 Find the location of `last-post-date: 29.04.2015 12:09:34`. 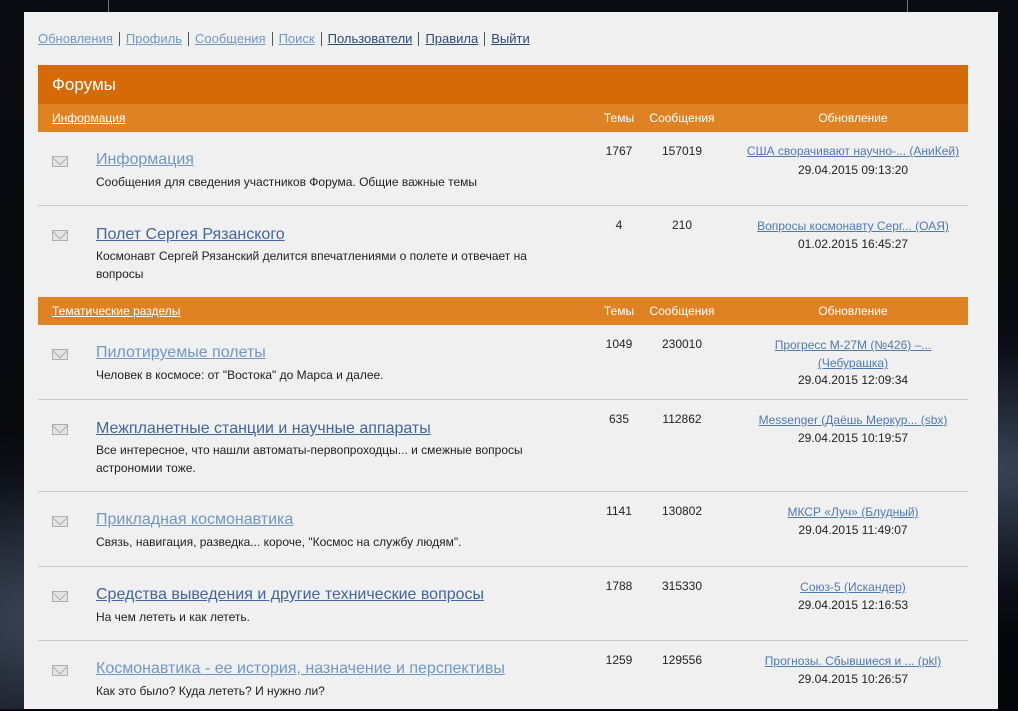

last-post-date: 29.04.2015 12:09:34 is located at coordinates (853, 380).